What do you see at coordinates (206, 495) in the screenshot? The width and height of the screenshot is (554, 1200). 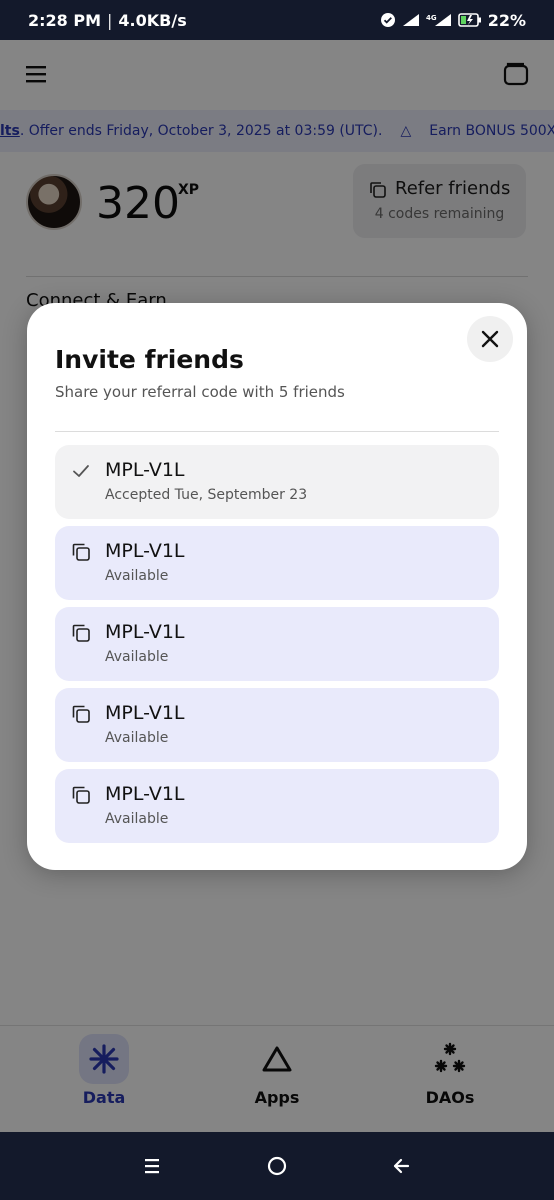 I see `code-status: Accepted Tue, September 23` at bounding box center [206, 495].